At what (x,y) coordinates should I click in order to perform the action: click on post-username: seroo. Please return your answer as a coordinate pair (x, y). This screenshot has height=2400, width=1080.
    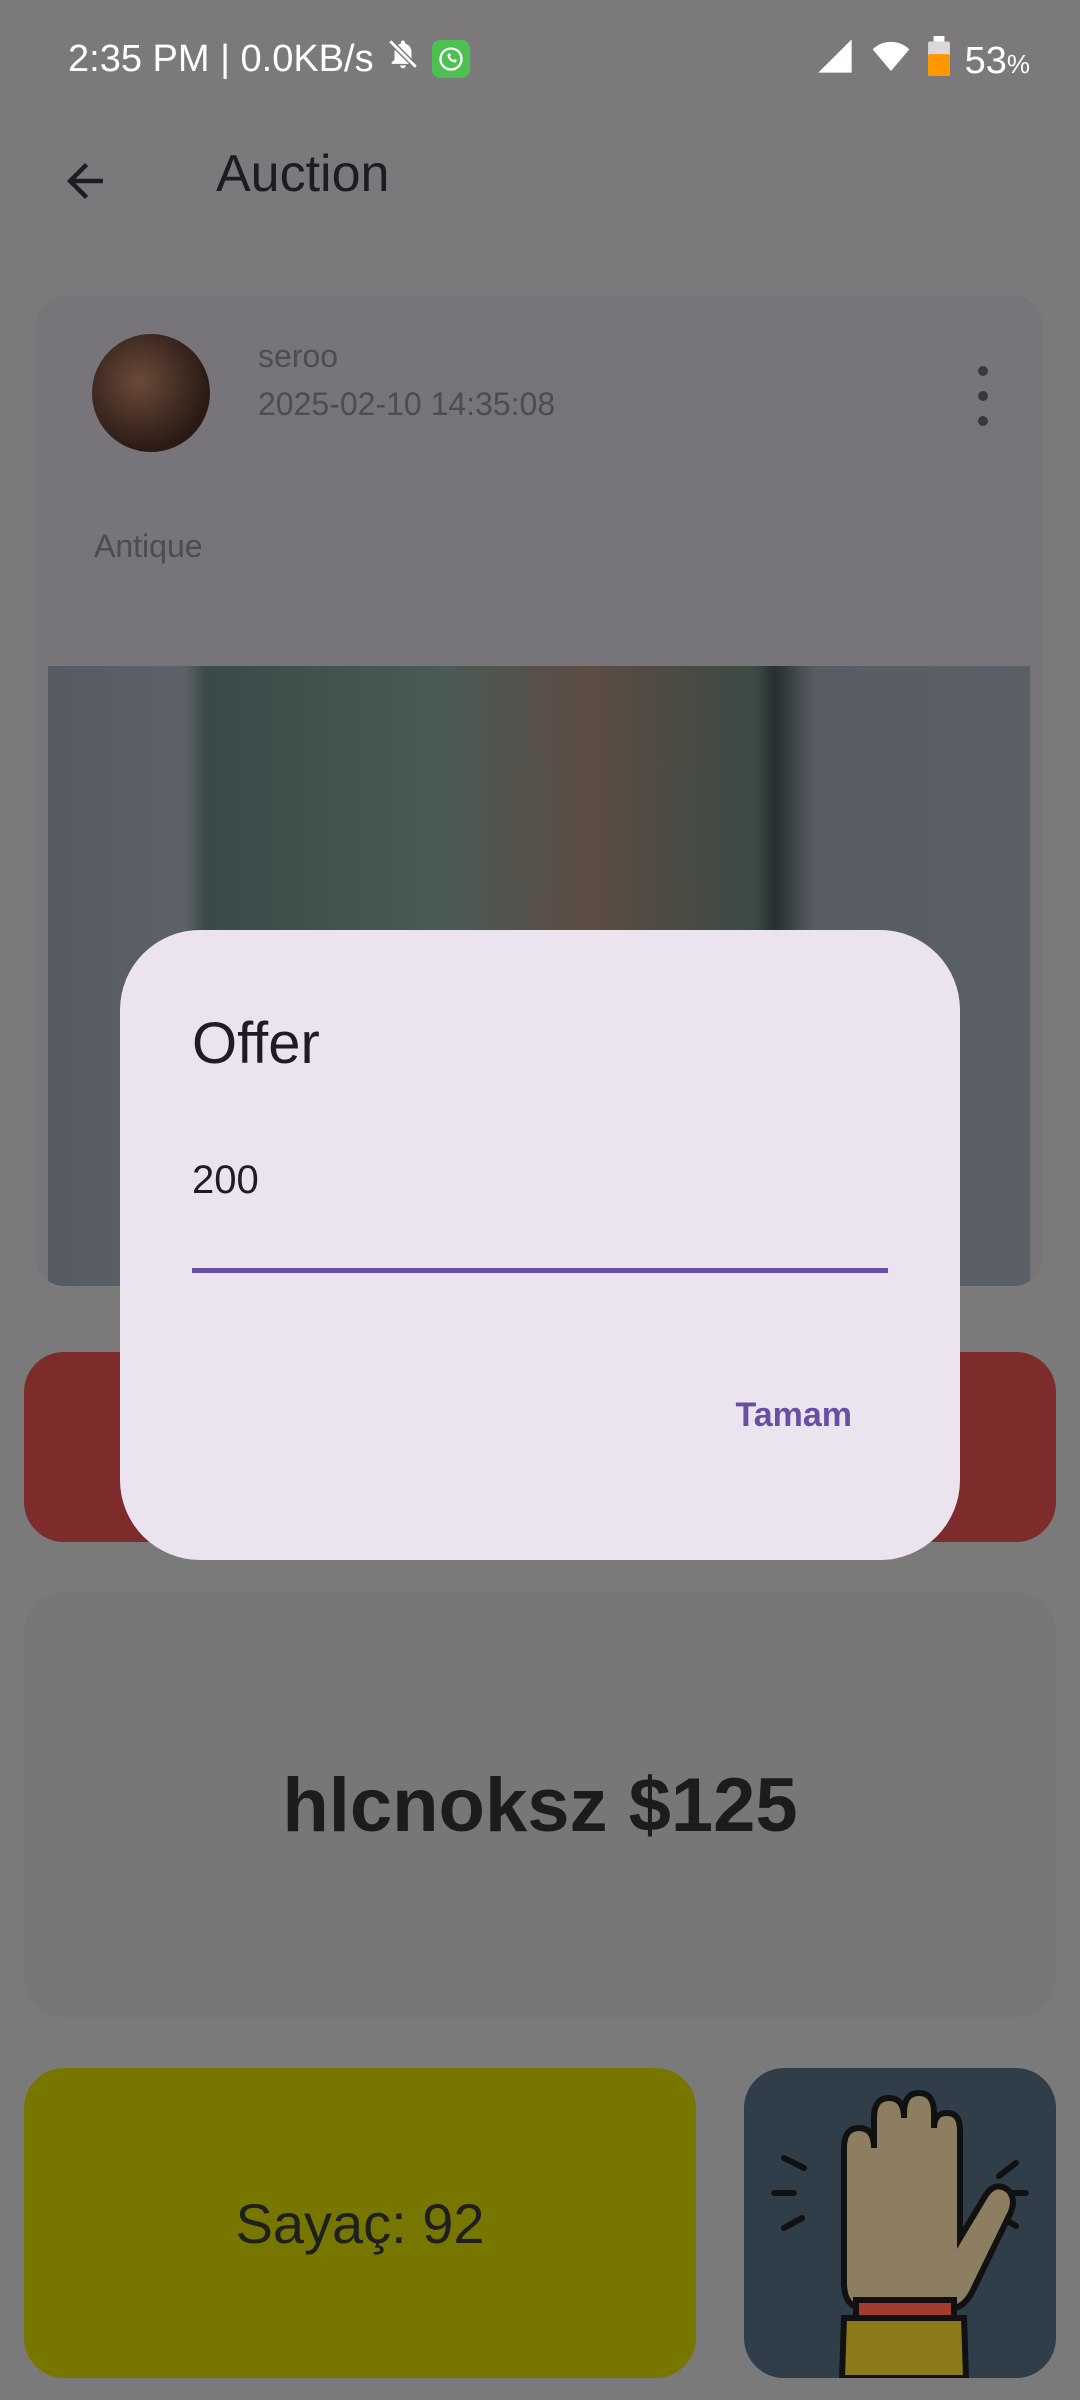
    Looking at the image, I should click on (298, 356).